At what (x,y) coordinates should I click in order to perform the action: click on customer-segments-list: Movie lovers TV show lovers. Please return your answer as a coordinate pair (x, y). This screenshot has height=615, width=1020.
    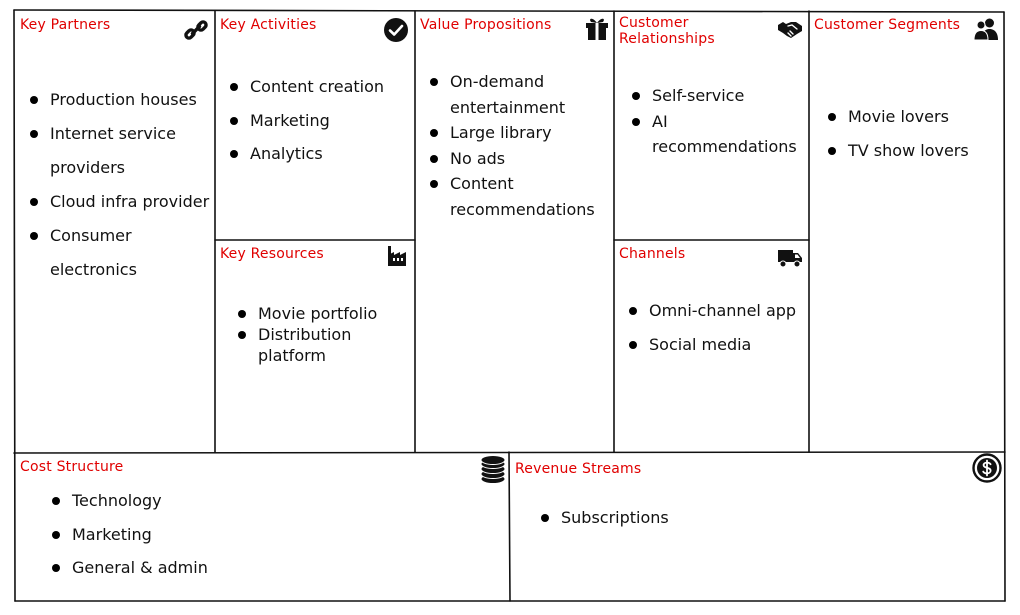
    Looking at the image, I should click on (911, 134).